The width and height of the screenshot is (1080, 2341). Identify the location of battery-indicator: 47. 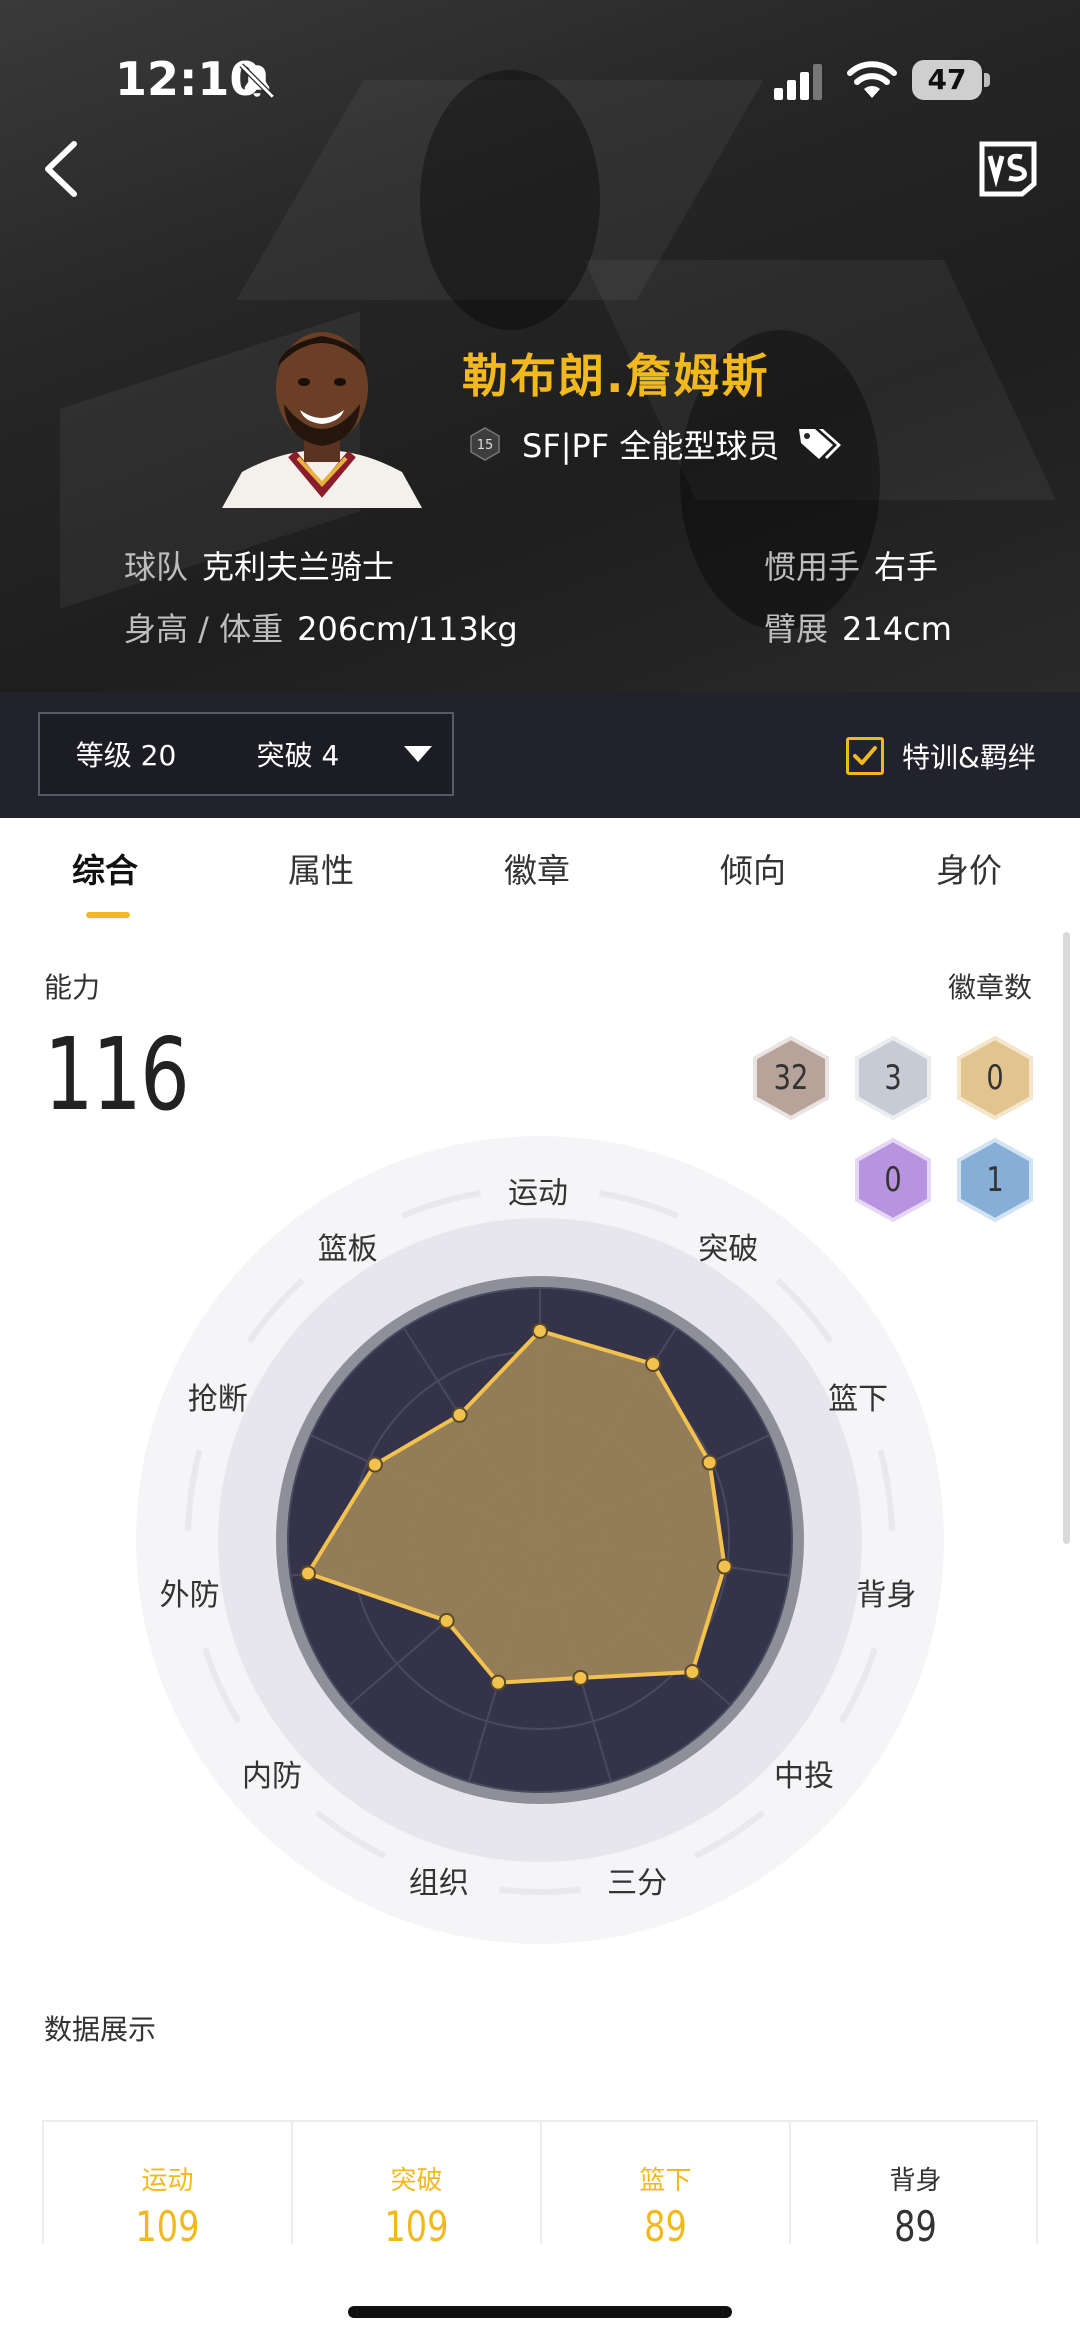
(951, 80).